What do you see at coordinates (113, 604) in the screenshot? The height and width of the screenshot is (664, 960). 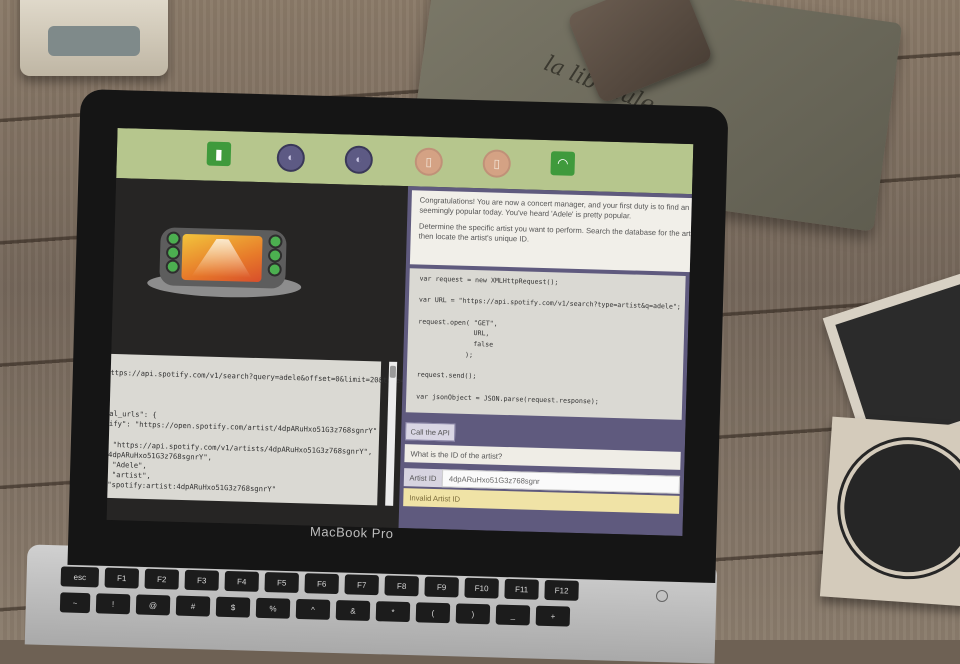 I see `key-1: !` at bounding box center [113, 604].